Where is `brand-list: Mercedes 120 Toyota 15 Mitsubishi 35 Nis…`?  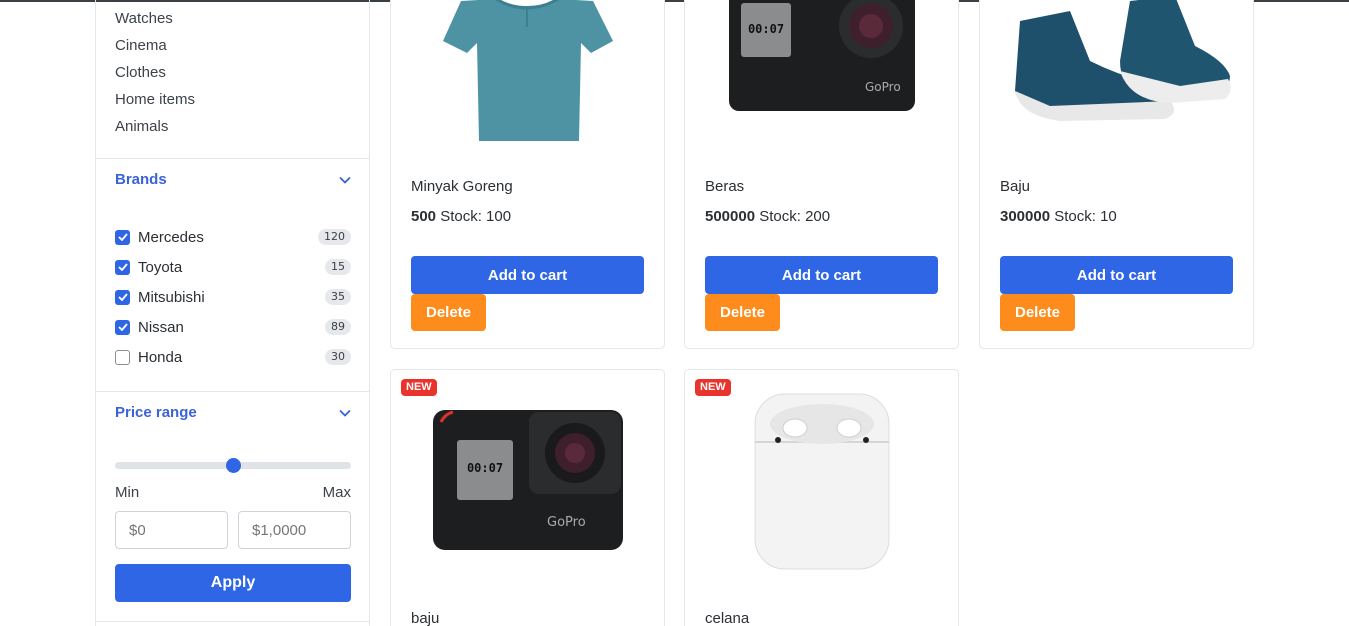
brand-list: Mercedes 120 Toyota 15 Mitsubishi 35 Nis… is located at coordinates (233, 297).